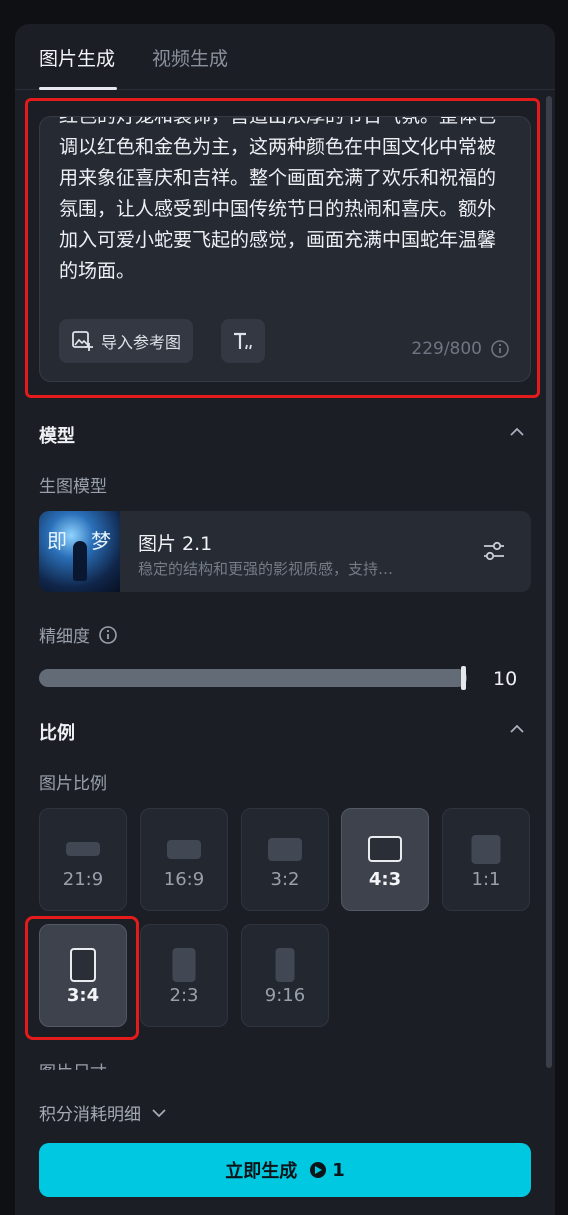  What do you see at coordinates (77, 57) in the screenshot?
I see `tab-image-generation: 图片生成` at bounding box center [77, 57].